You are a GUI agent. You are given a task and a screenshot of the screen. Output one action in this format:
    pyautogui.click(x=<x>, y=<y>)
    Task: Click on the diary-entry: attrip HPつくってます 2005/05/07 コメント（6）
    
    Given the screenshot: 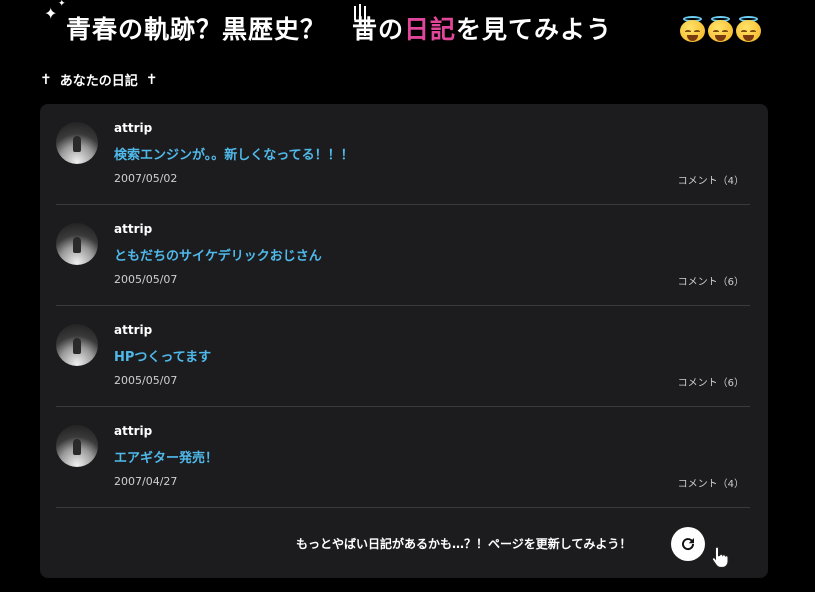 What is the action you would take?
    pyautogui.click(x=403, y=356)
    